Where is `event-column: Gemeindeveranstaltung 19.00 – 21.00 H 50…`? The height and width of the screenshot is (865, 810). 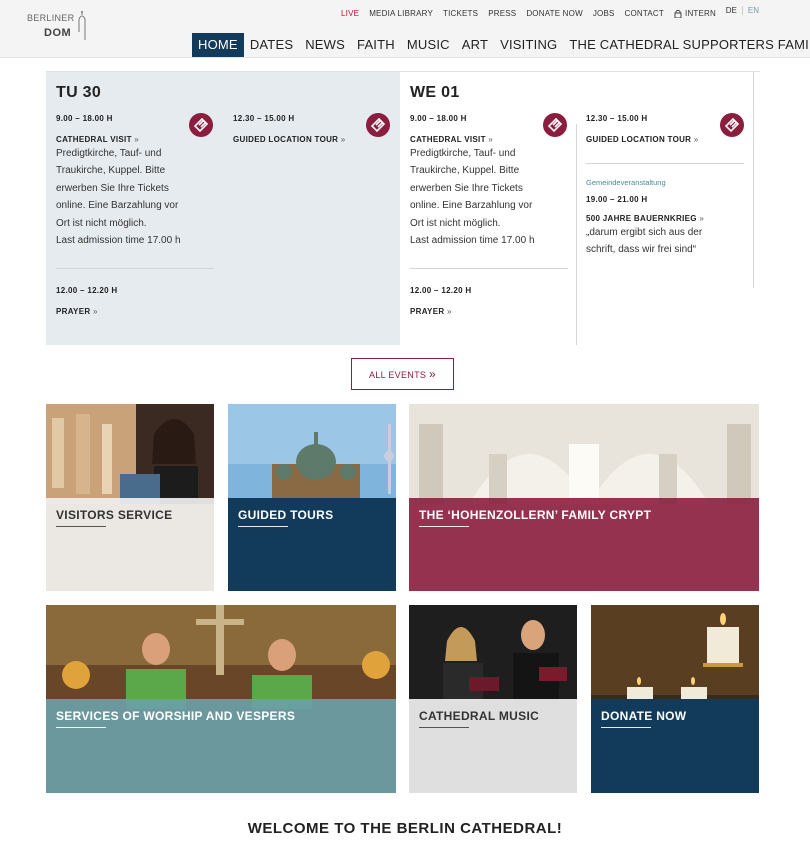
event-column: Gemeindeveranstaltung 19.00 – 21.00 H 50… is located at coordinates (670, 218).